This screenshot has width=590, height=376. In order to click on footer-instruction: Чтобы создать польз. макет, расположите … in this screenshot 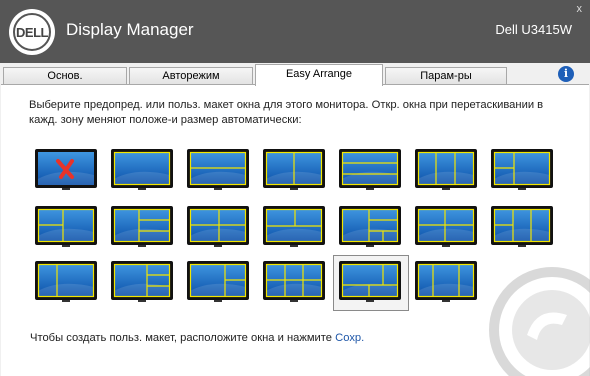, I will do `click(183, 338)`.